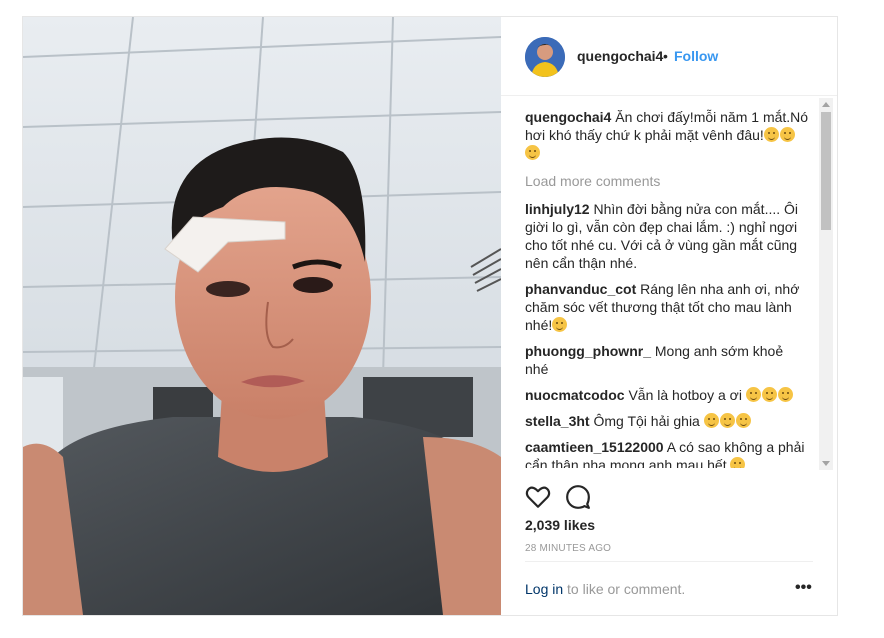  Describe the element at coordinates (669, 561) in the screenshot. I see `divider` at that location.